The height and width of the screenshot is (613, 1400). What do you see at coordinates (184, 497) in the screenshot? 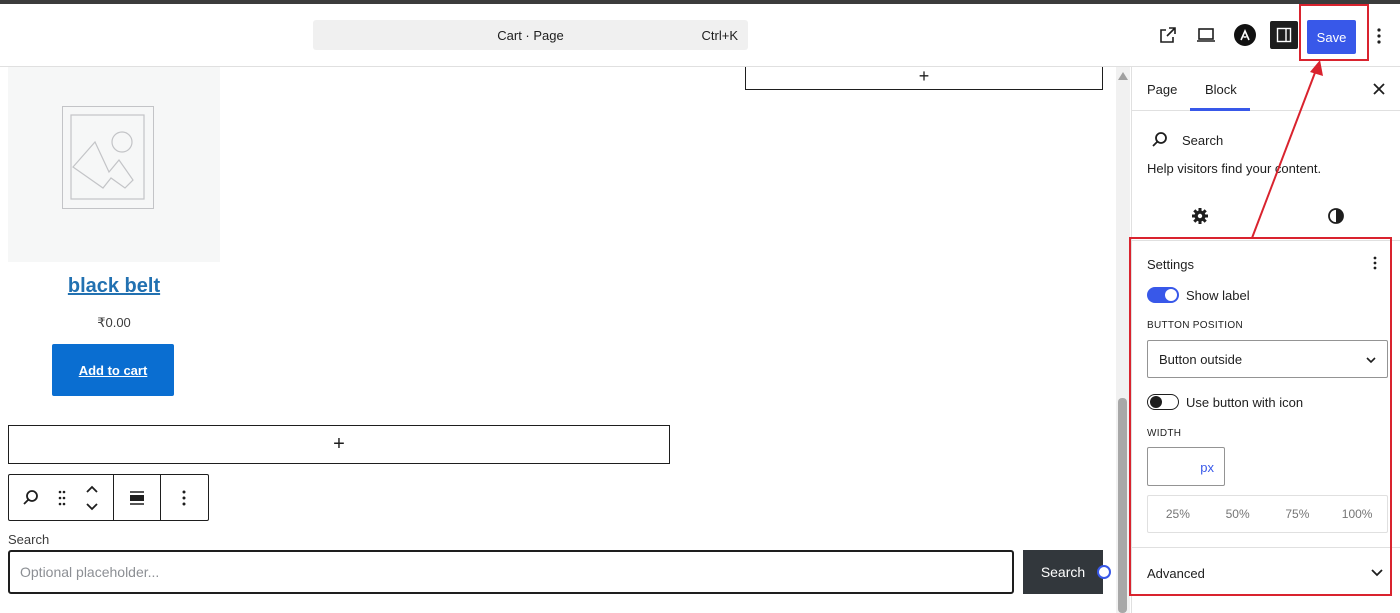
I see `block-options-icon` at bounding box center [184, 497].